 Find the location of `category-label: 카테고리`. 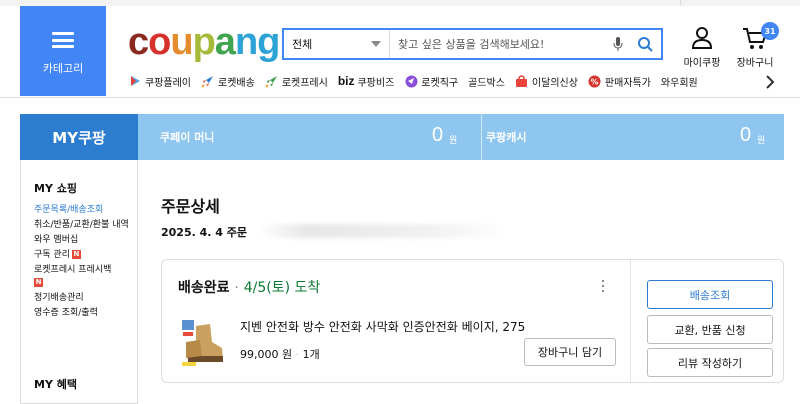

category-label: 카테고리 is located at coordinates (63, 68).